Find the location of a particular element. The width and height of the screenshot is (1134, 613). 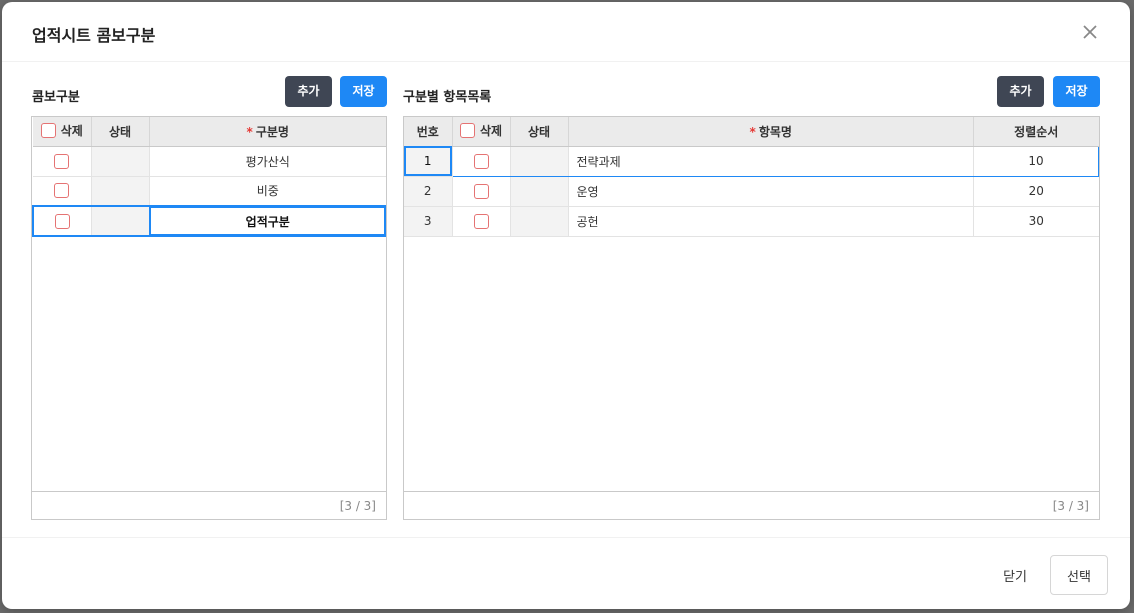

modal-header: 업적시트 콤보구분 is located at coordinates (566, 32).